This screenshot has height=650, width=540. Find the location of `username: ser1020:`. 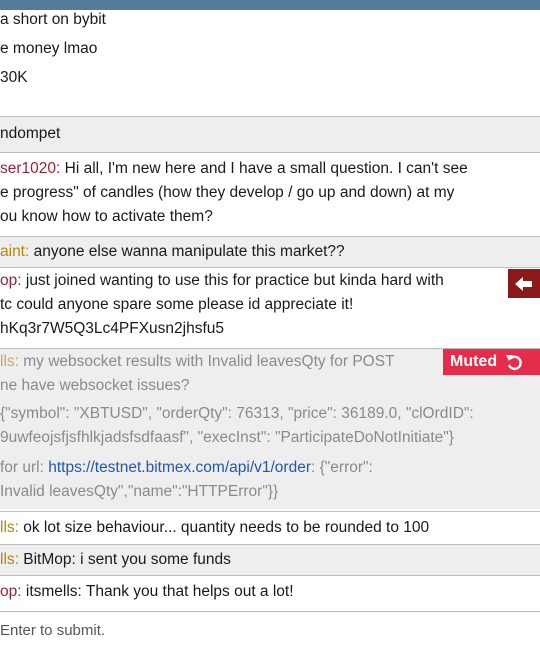

username: ser1020: is located at coordinates (30, 168).